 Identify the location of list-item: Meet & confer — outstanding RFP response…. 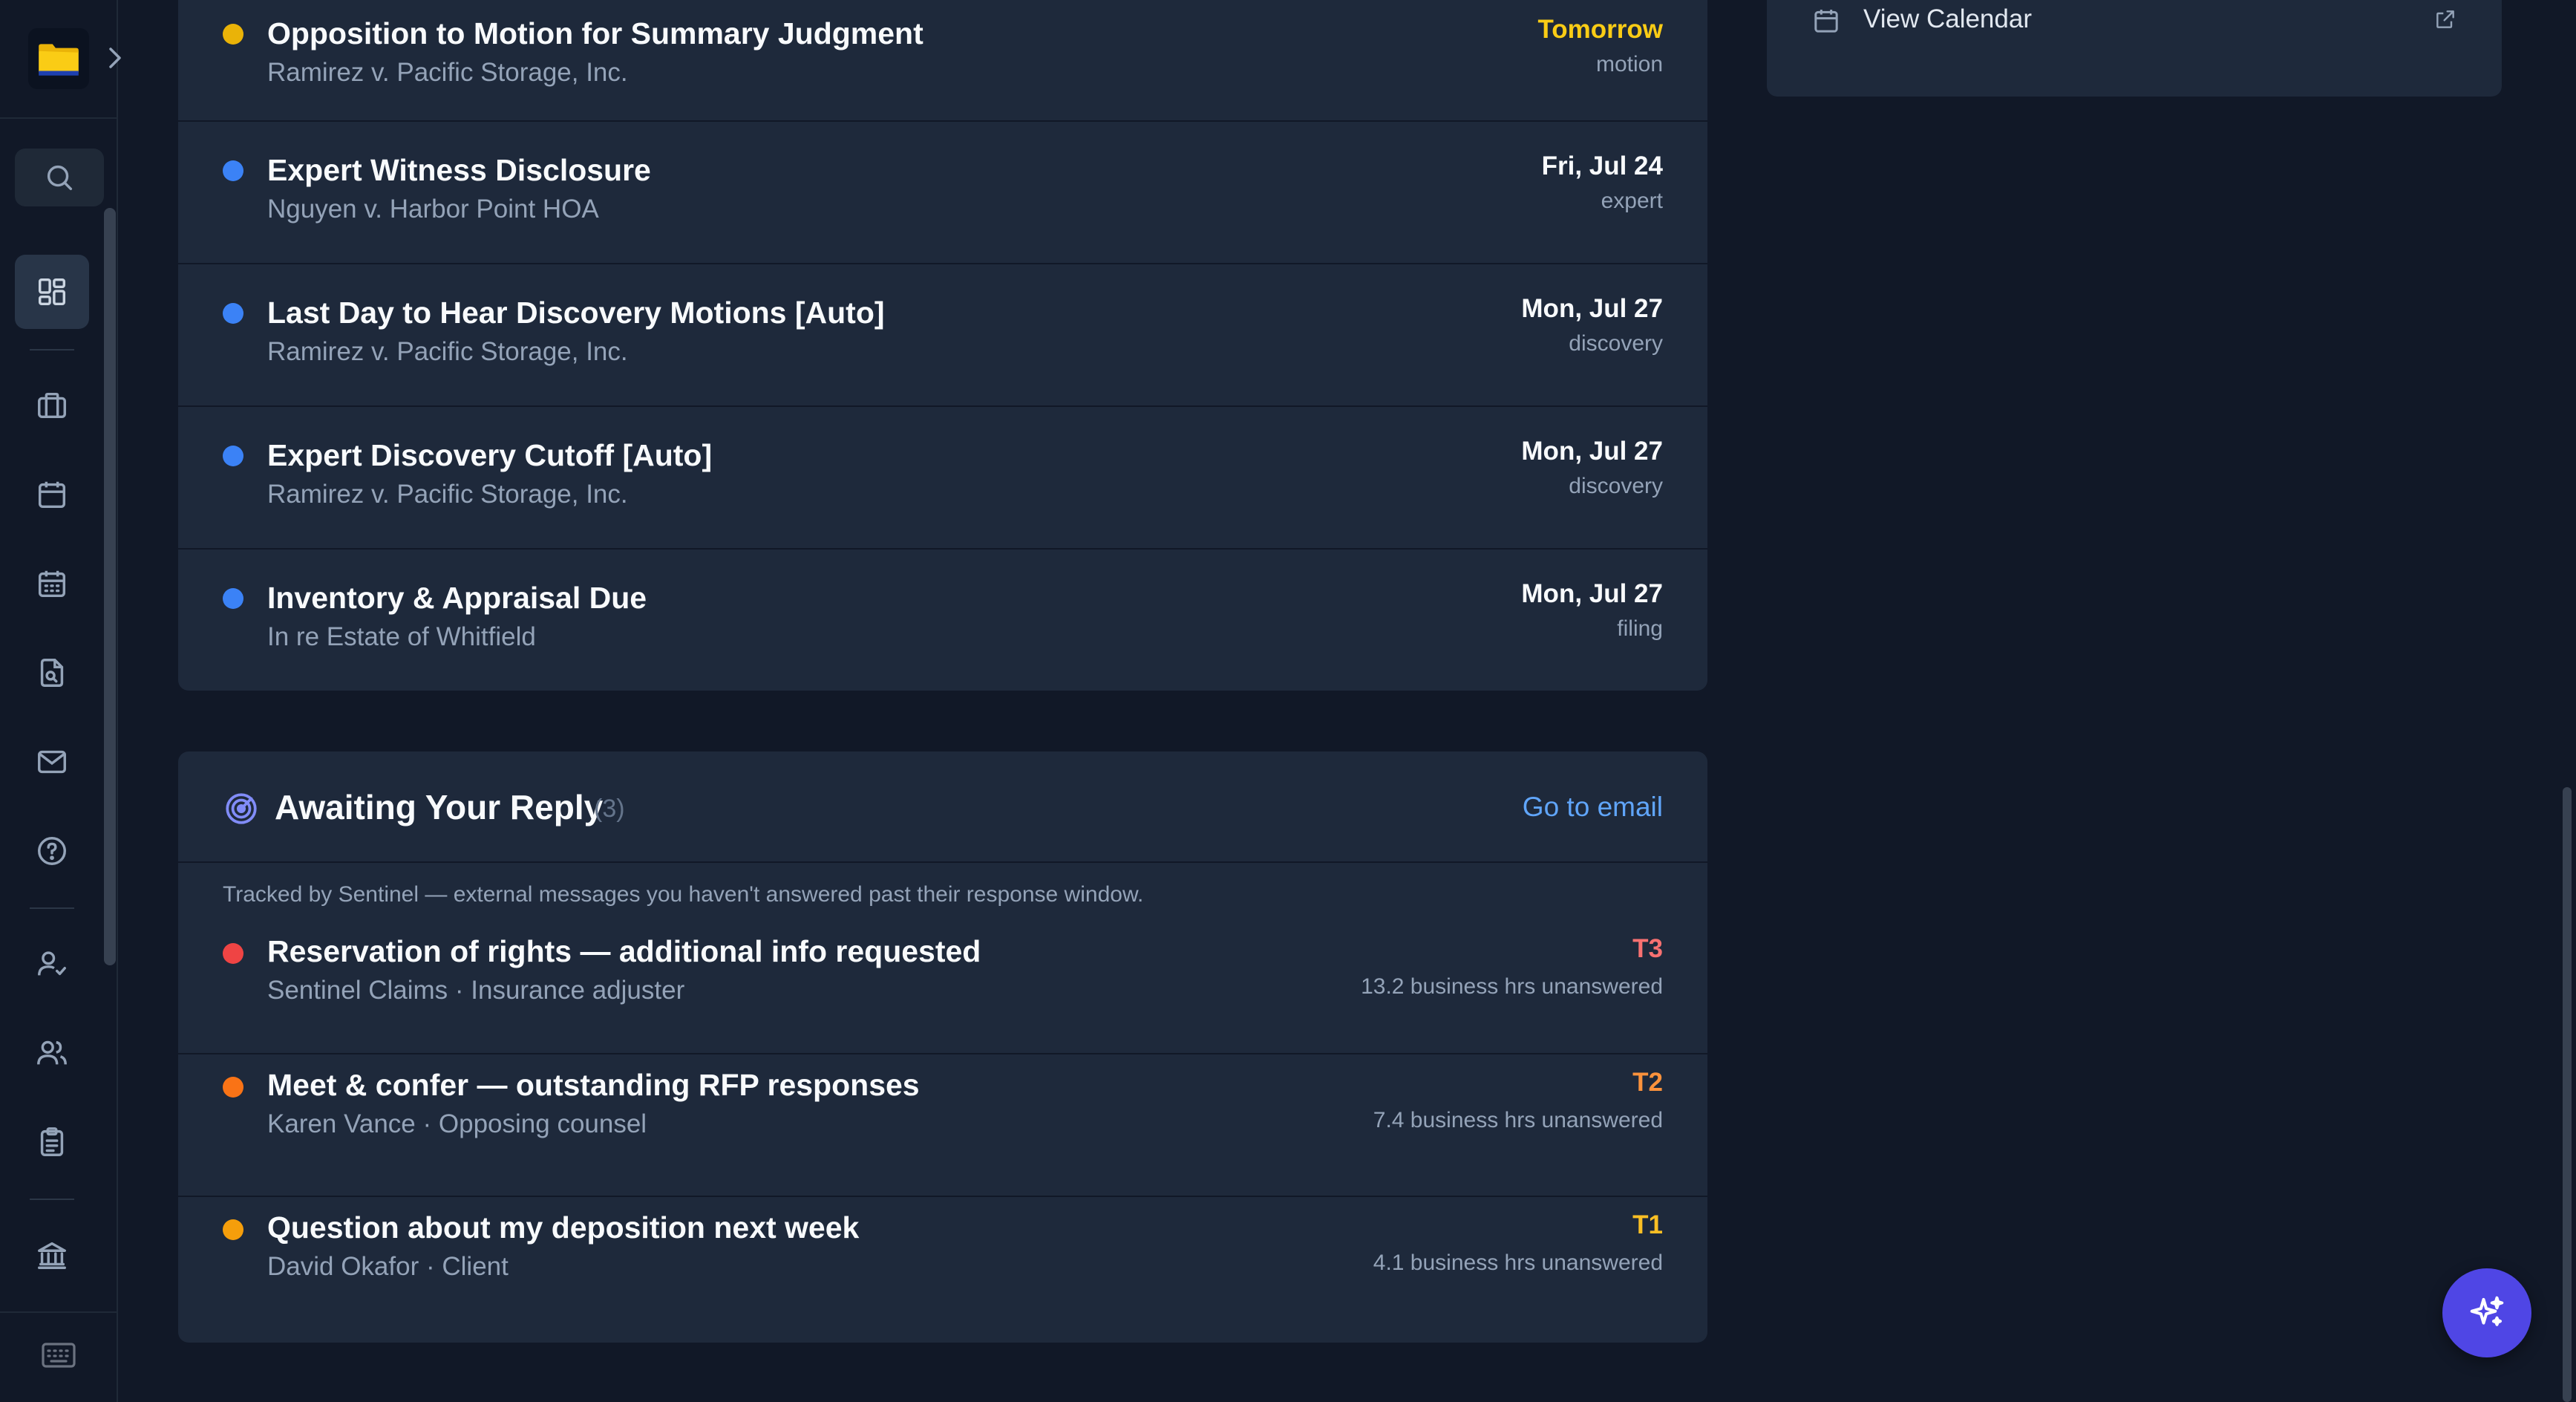
(942, 1125).